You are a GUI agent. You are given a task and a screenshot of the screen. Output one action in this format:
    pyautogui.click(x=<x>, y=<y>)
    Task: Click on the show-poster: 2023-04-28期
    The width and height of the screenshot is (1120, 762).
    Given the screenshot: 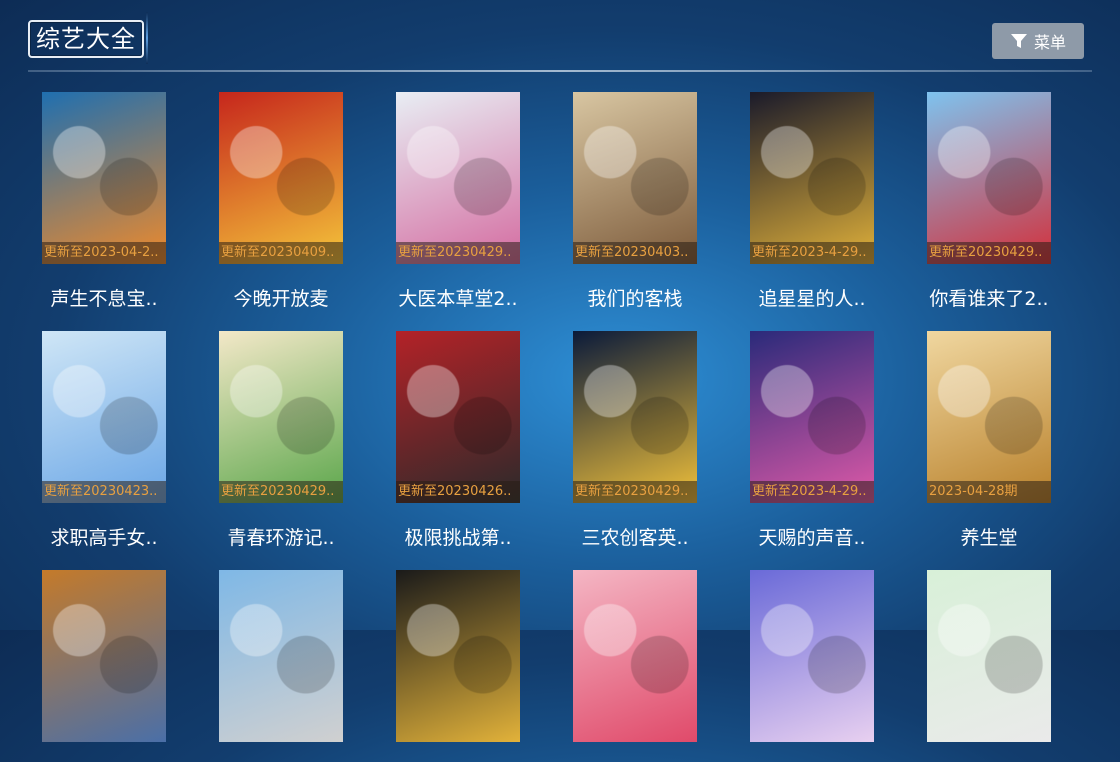 What is the action you would take?
    pyautogui.click(x=989, y=417)
    